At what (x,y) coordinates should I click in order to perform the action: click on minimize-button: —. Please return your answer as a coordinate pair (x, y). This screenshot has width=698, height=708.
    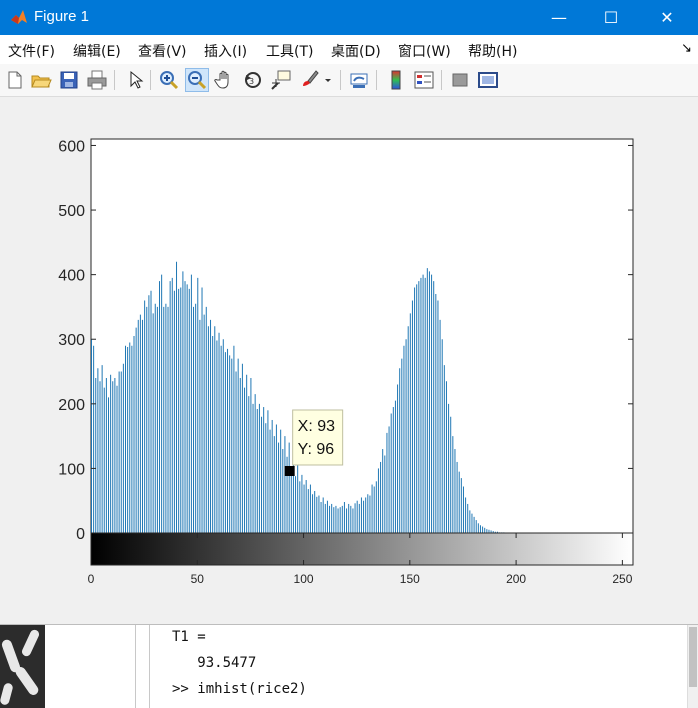
    Looking at the image, I should click on (559, 17).